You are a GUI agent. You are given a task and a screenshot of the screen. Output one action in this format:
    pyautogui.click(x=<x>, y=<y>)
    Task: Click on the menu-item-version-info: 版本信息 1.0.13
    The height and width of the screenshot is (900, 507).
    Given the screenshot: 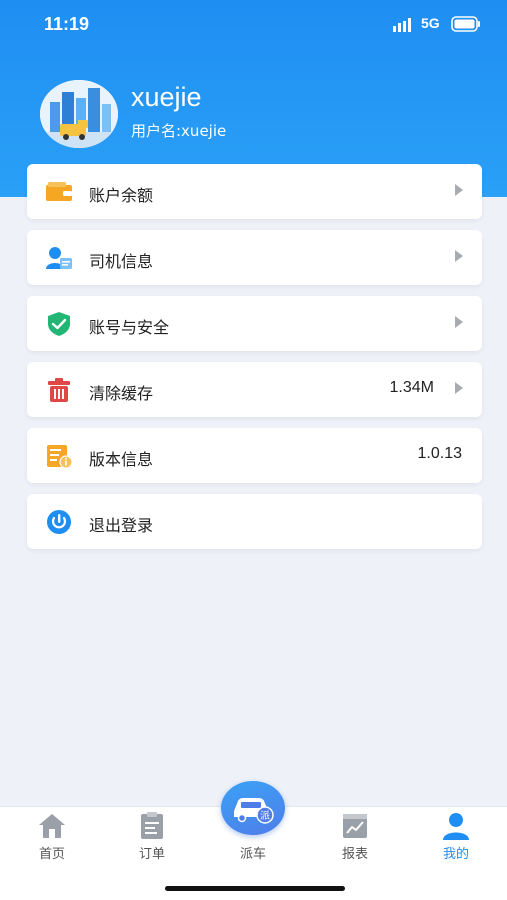 What is the action you would take?
    pyautogui.click(x=254, y=455)
    